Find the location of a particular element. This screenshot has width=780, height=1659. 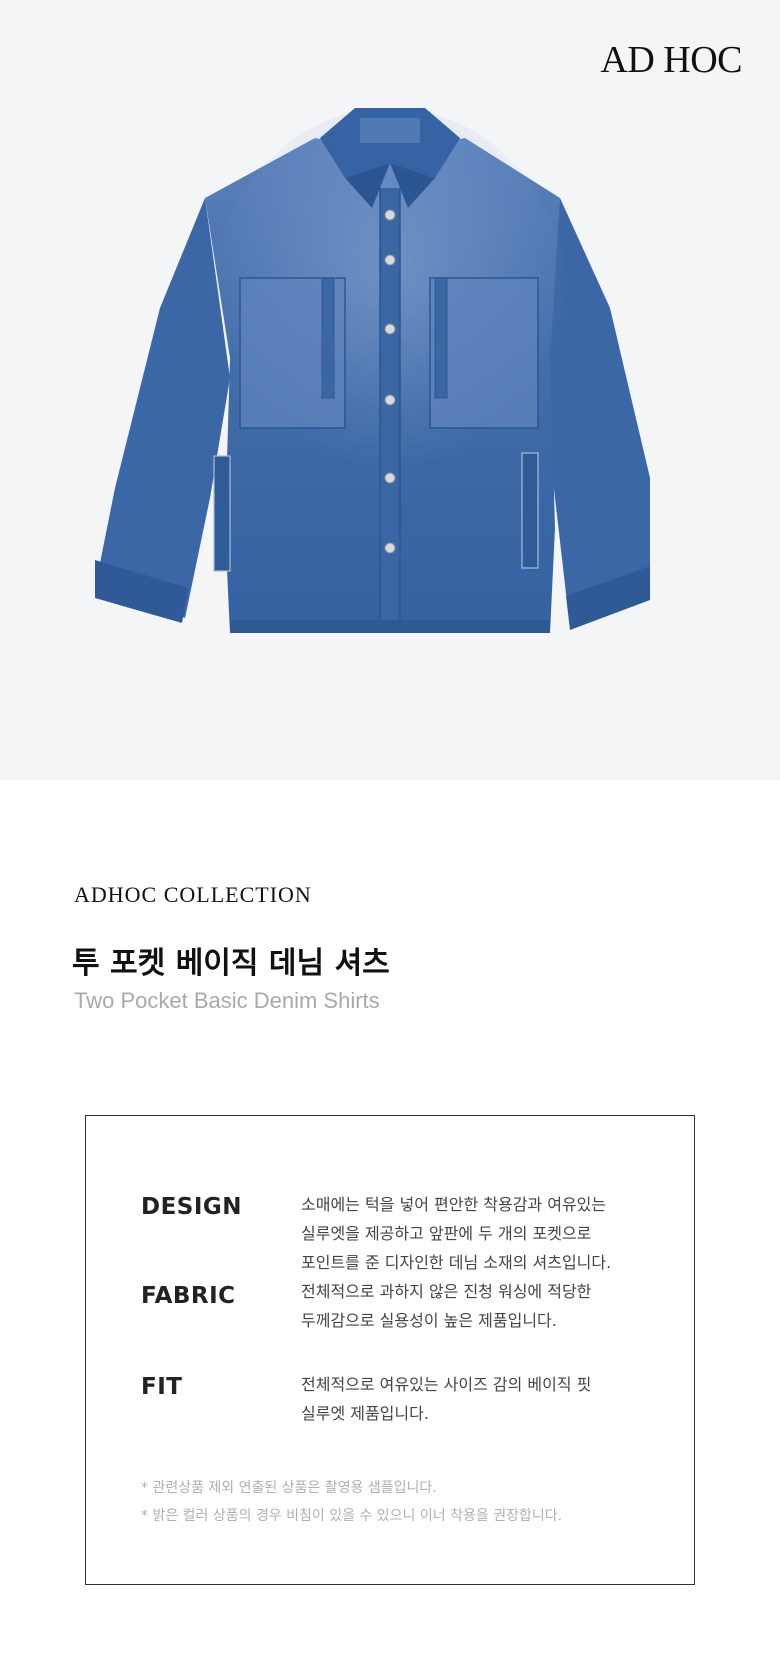

note-sample: * 관련상품 제외 연출된 상품은 촬영용 샘플입니다. is located at coordinates (289, 1488).